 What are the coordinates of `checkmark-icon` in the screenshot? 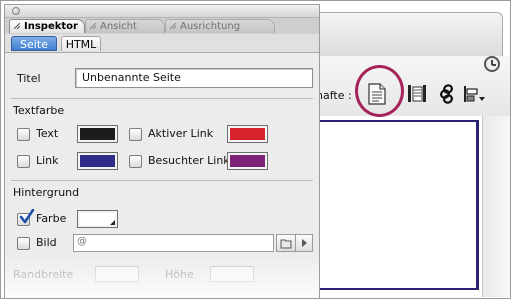 It's located at (27, 216).